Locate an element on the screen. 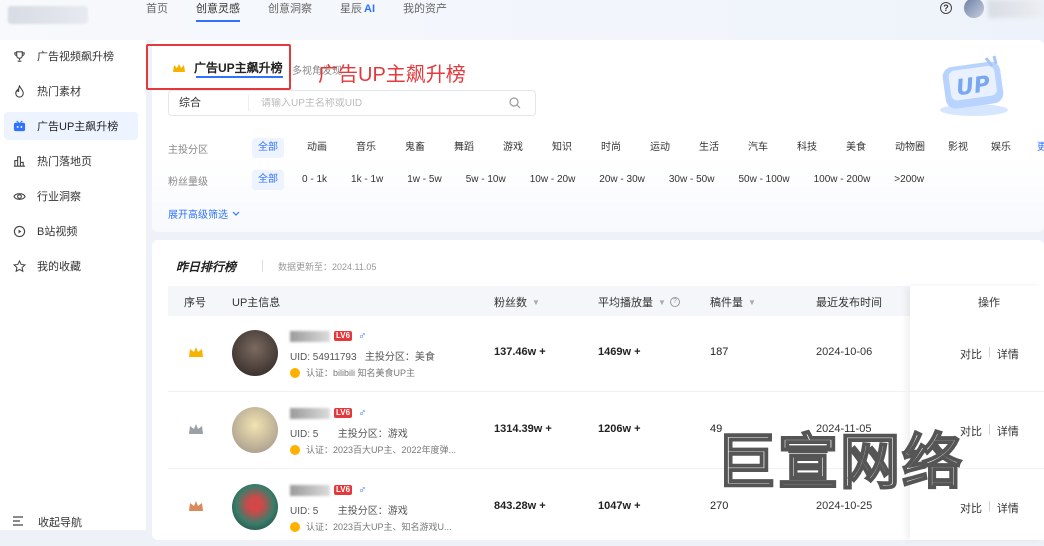  chip-fans: 5w - 10w is located at coordinates (486, 180).